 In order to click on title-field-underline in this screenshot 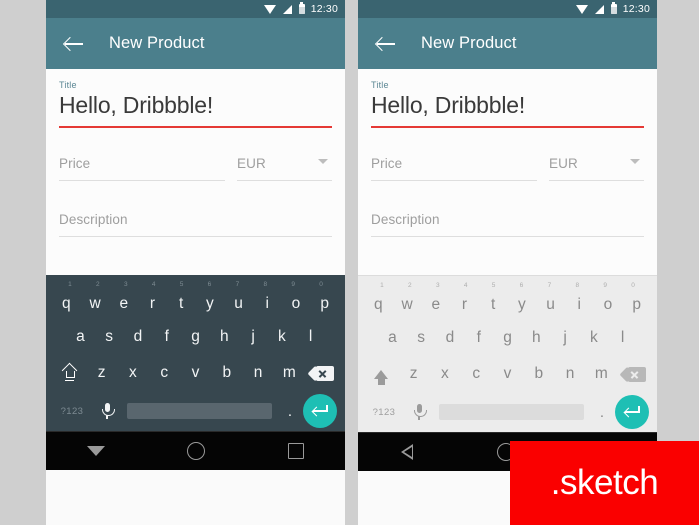, I will do `click(507, 127)`.